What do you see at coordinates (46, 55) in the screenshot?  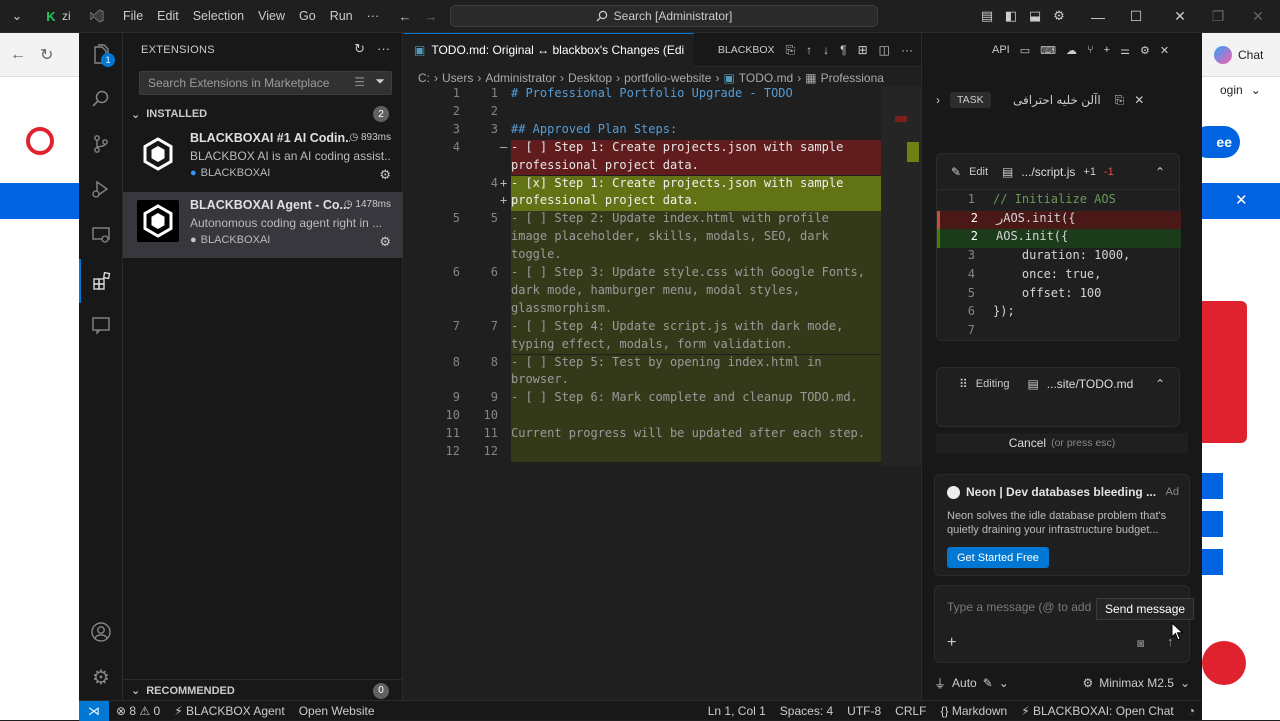 I see `browser-reload-icon: ↻` at bounding box center [46, 55].